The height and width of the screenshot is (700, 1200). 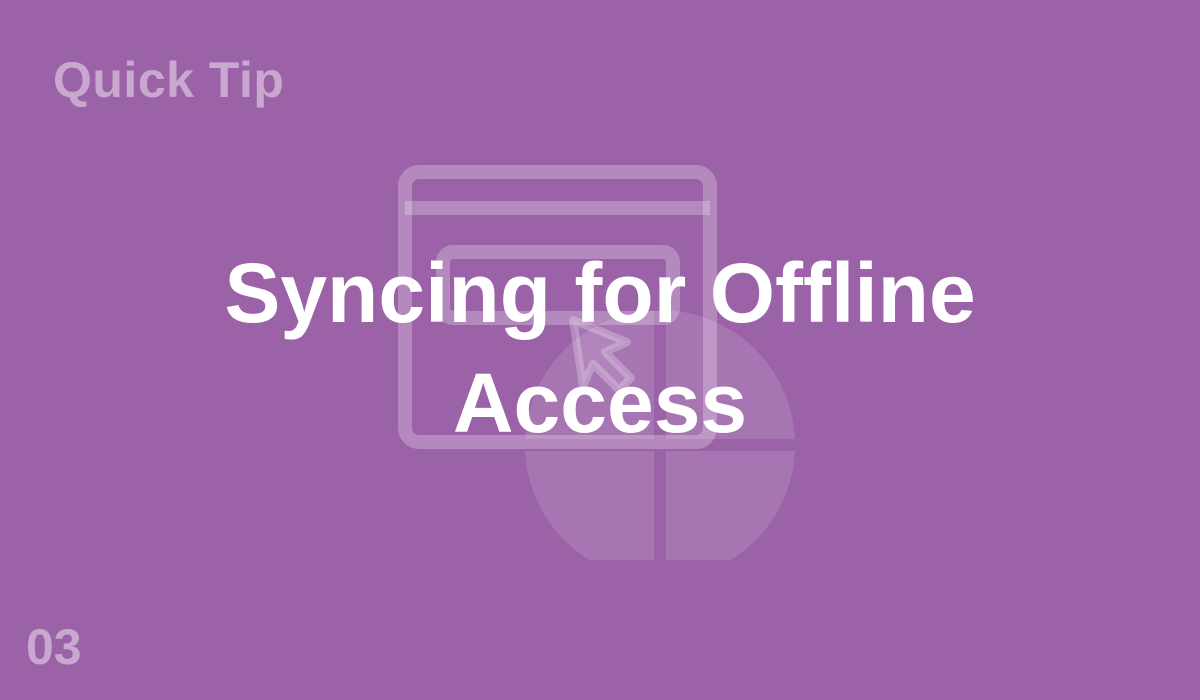 What do you see at coordinates (54, 647) in the screenshot?
I see `tip-number: 03` at bounding box center [54, 647].